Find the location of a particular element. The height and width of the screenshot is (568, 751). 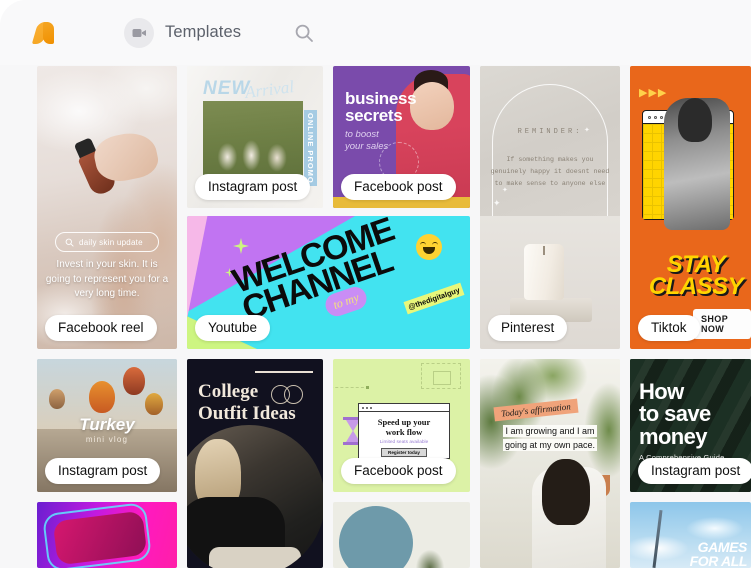

shop-now-button: SHOP NOW is located at coordinates (722, 324).